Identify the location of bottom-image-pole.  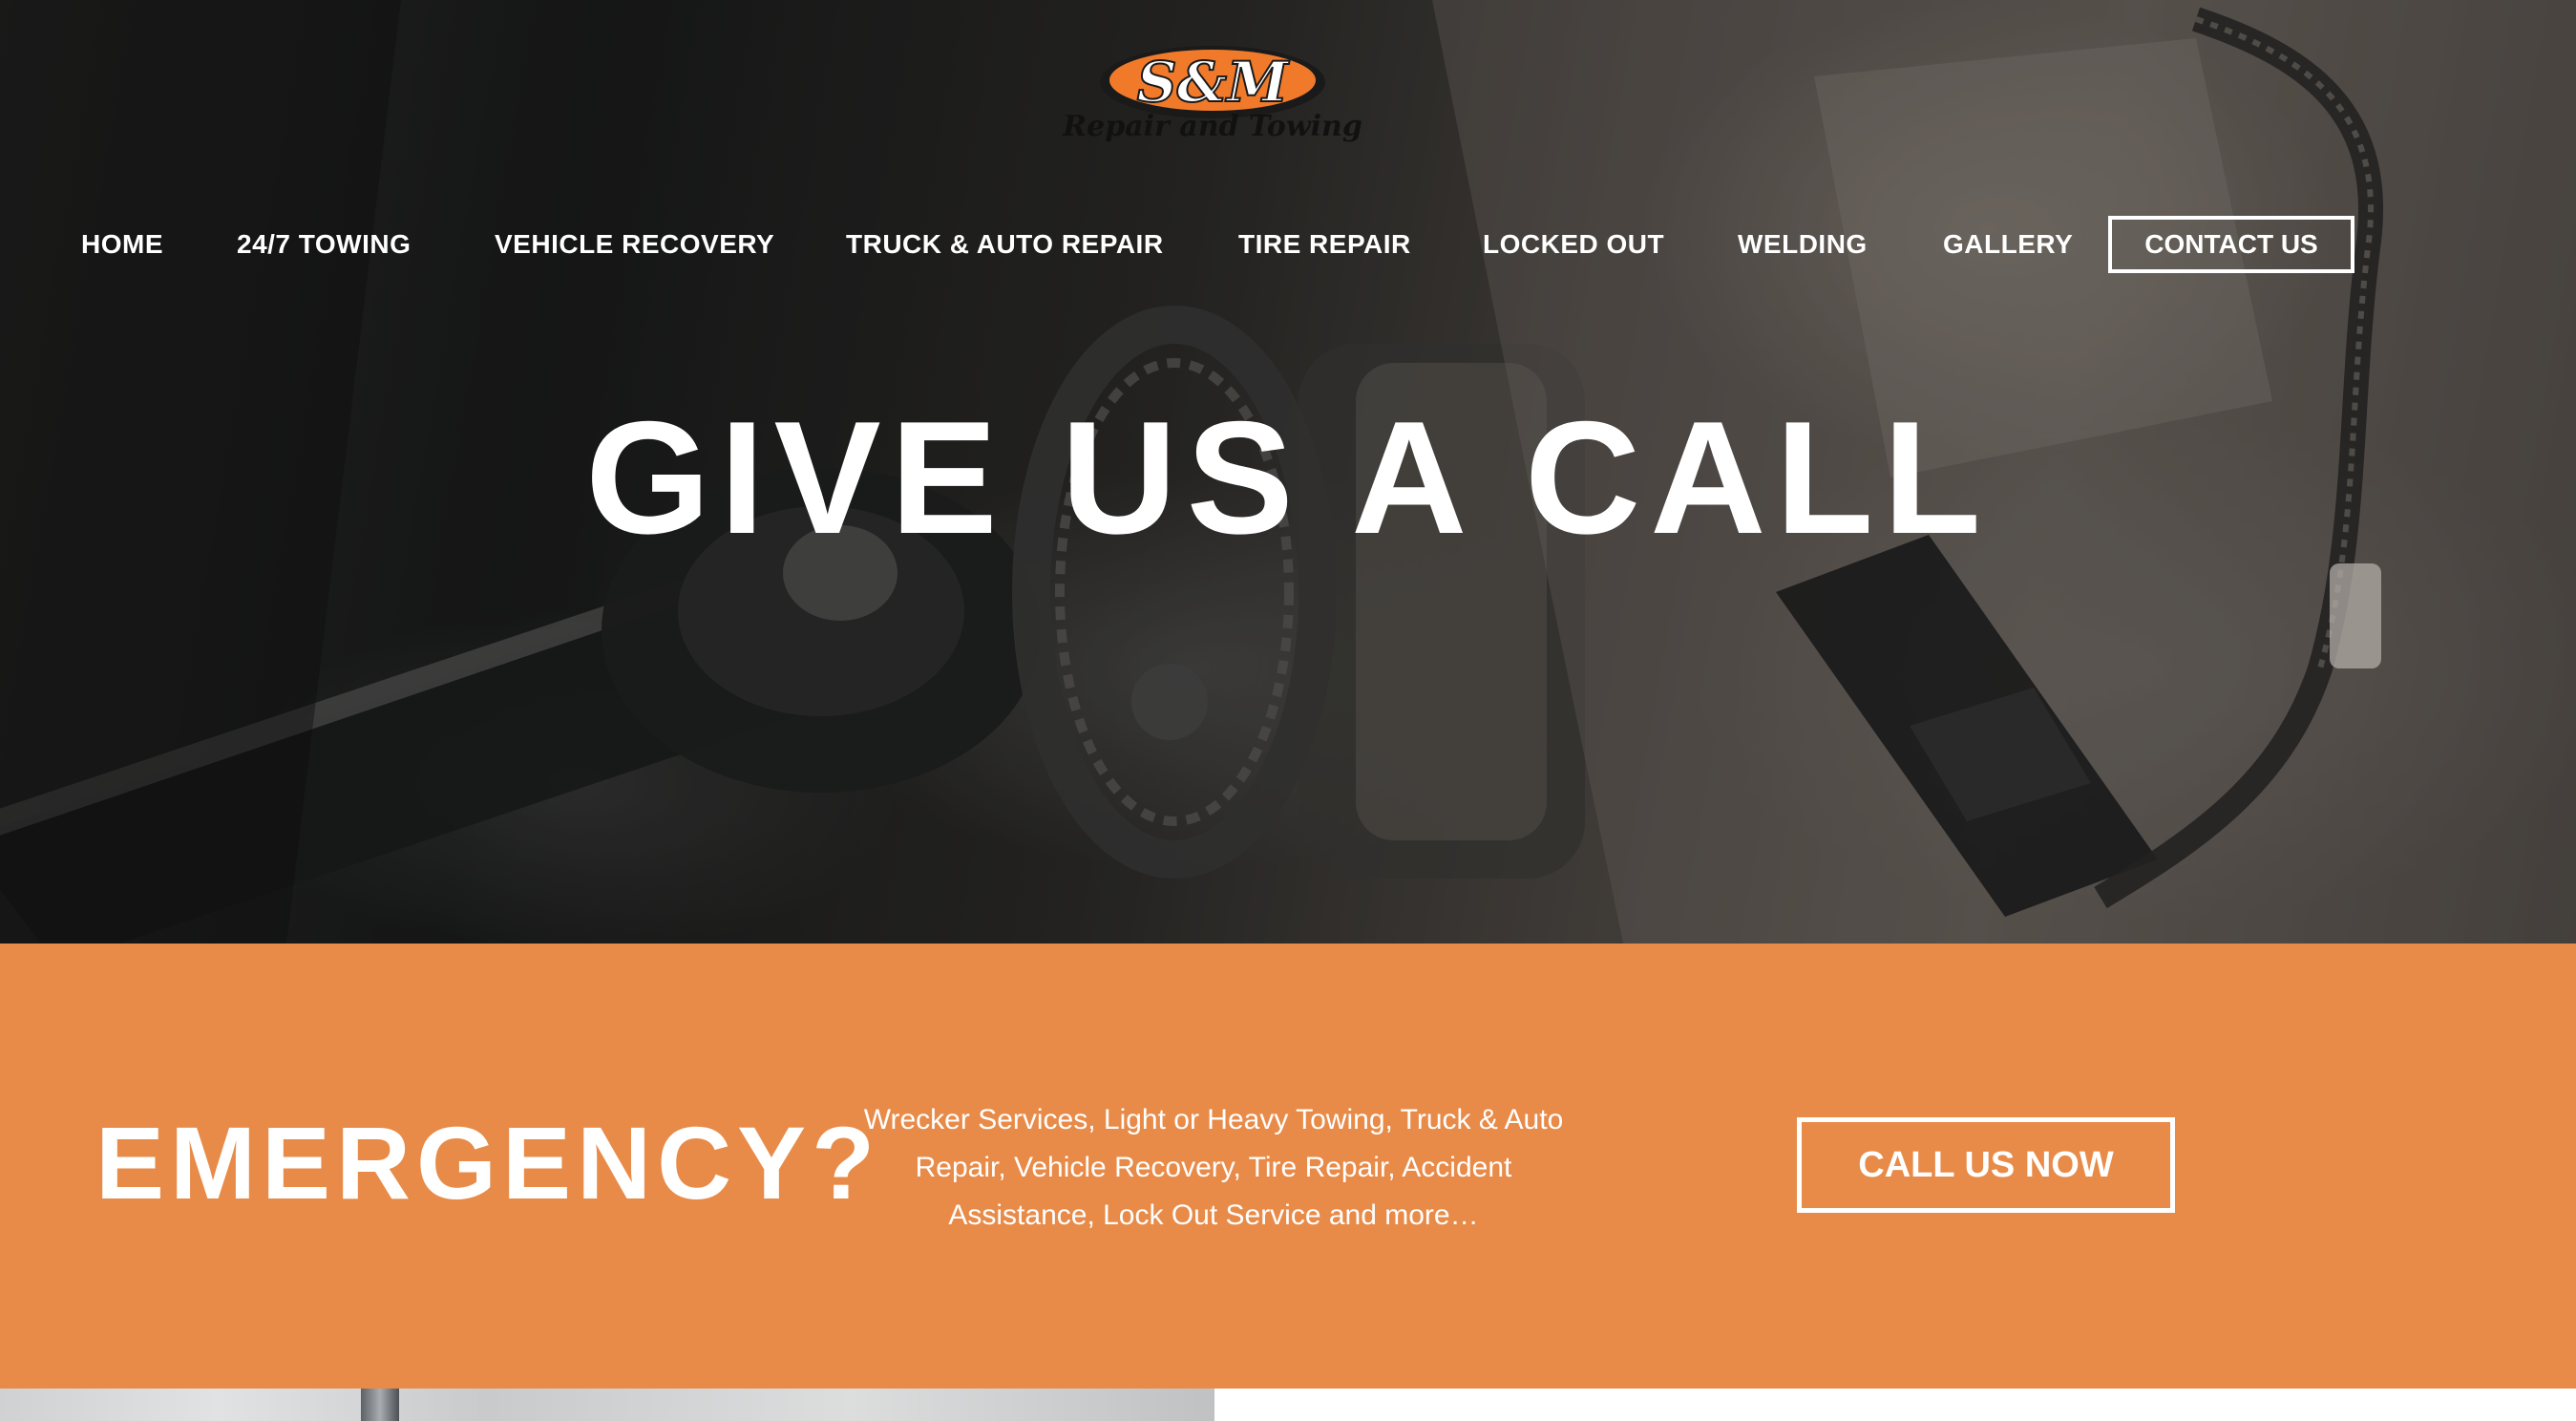
(380, 1405).